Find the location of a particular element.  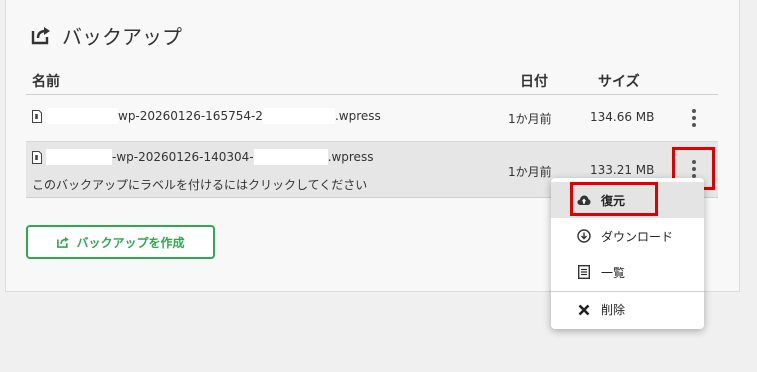

menu-item-download-label: ダウンロード is located at coordinates (637, 236).